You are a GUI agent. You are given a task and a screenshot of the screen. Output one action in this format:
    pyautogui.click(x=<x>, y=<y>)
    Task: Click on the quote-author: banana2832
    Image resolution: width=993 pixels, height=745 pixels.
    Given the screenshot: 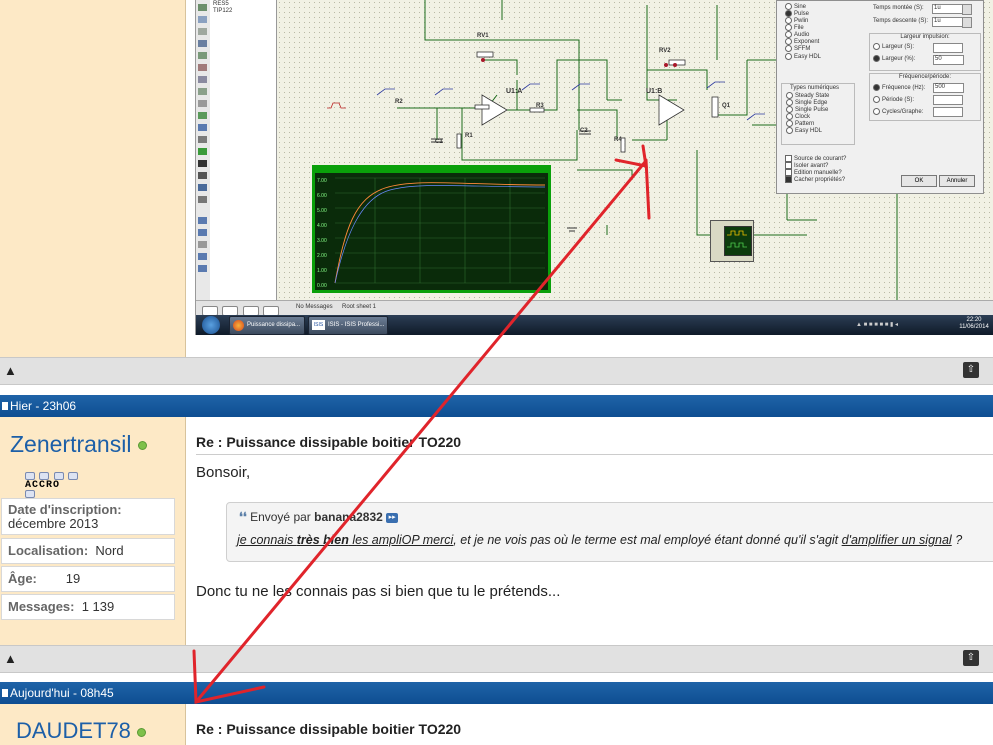 What is the action you would take?
    pyautogui.click(x=348, y=517)
    